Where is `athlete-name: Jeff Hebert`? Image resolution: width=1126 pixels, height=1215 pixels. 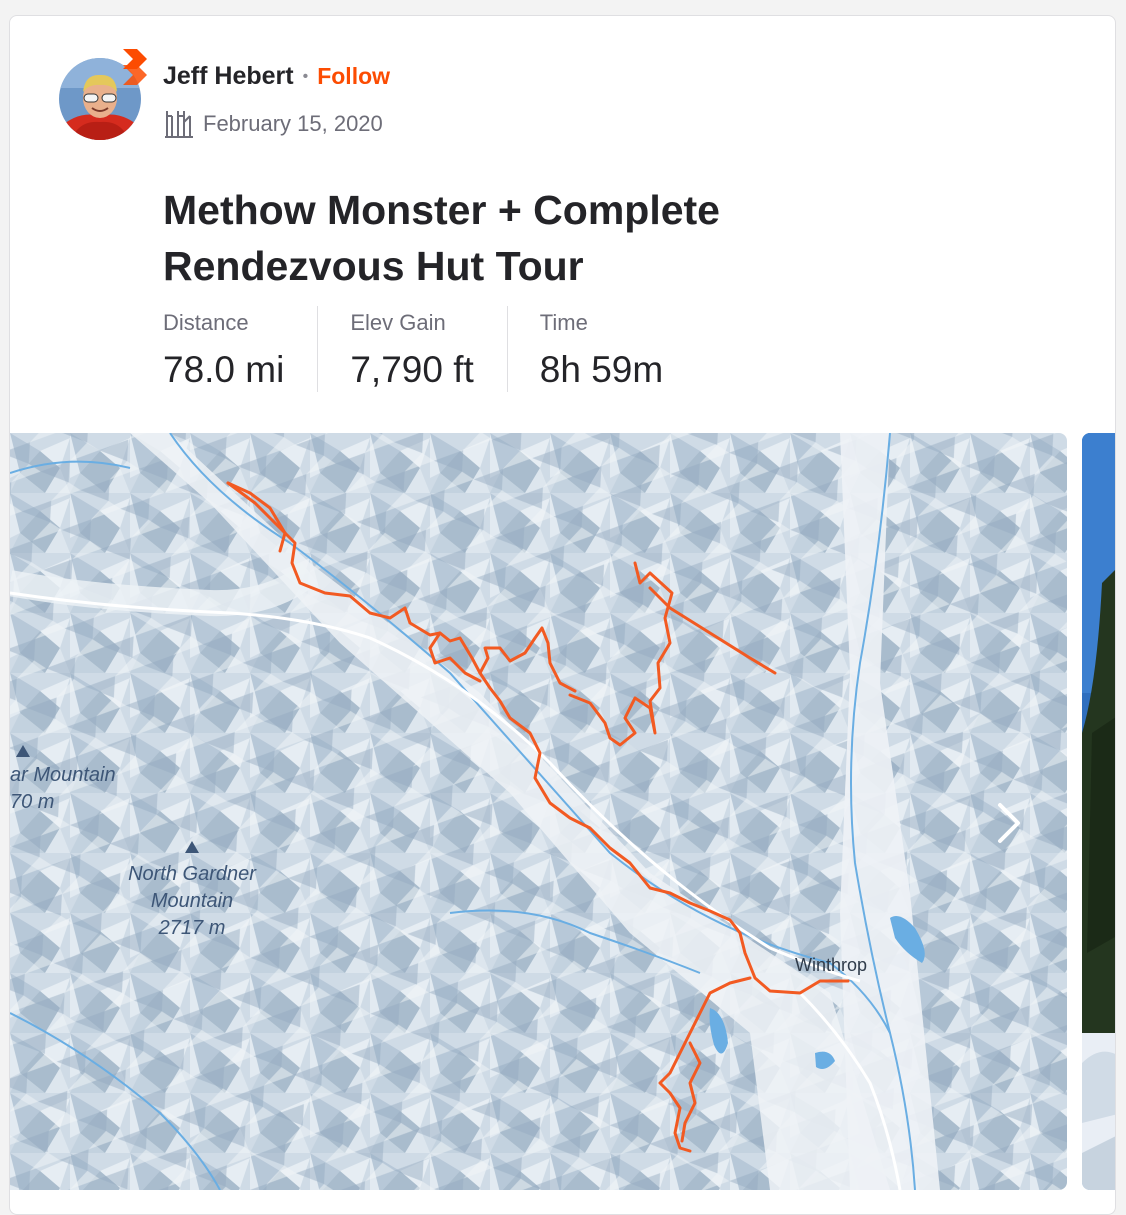 athlete-name: Jeff Hebert is located at coordinates (228, 76).